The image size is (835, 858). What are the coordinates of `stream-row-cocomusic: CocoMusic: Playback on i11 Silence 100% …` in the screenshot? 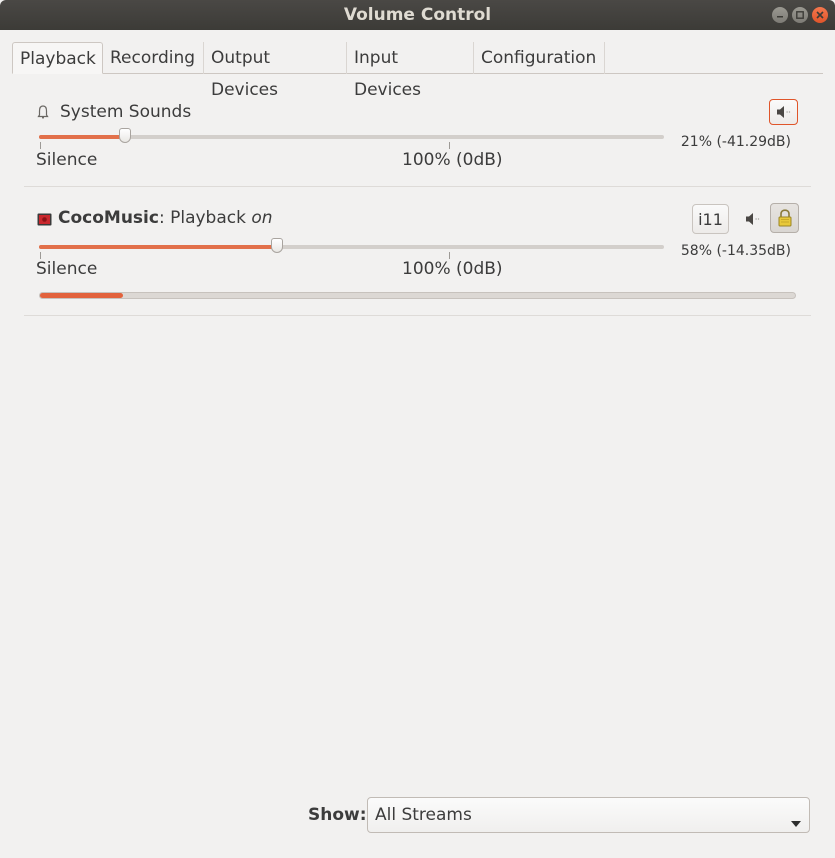 It's located at (417, 258).